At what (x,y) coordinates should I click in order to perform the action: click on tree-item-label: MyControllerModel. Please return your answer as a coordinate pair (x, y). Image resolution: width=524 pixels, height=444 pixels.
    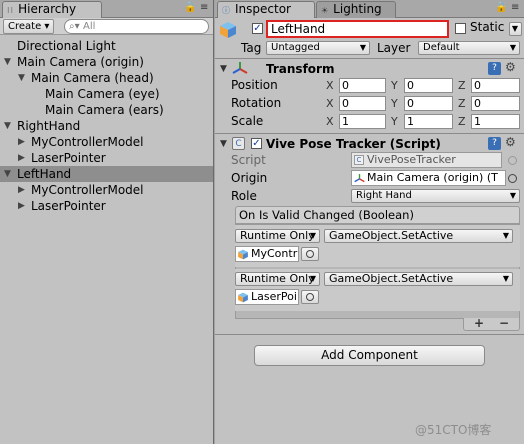
    Looking at the image, I should click on (87, 190).